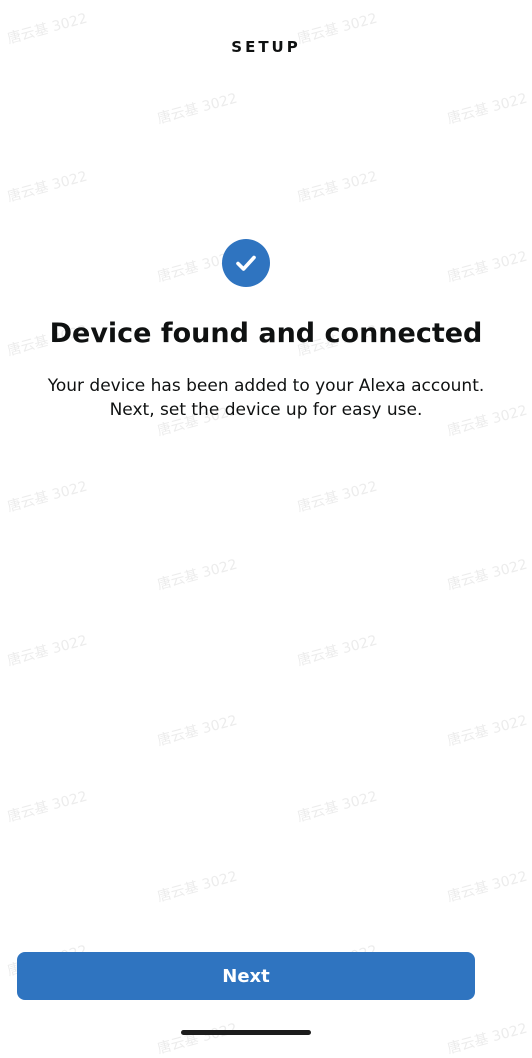 The height and width of the screenshot is (1058, 532). Describe the element at coordinates (246, 1032) in the screenshot. I see `home-indicator` at that location.